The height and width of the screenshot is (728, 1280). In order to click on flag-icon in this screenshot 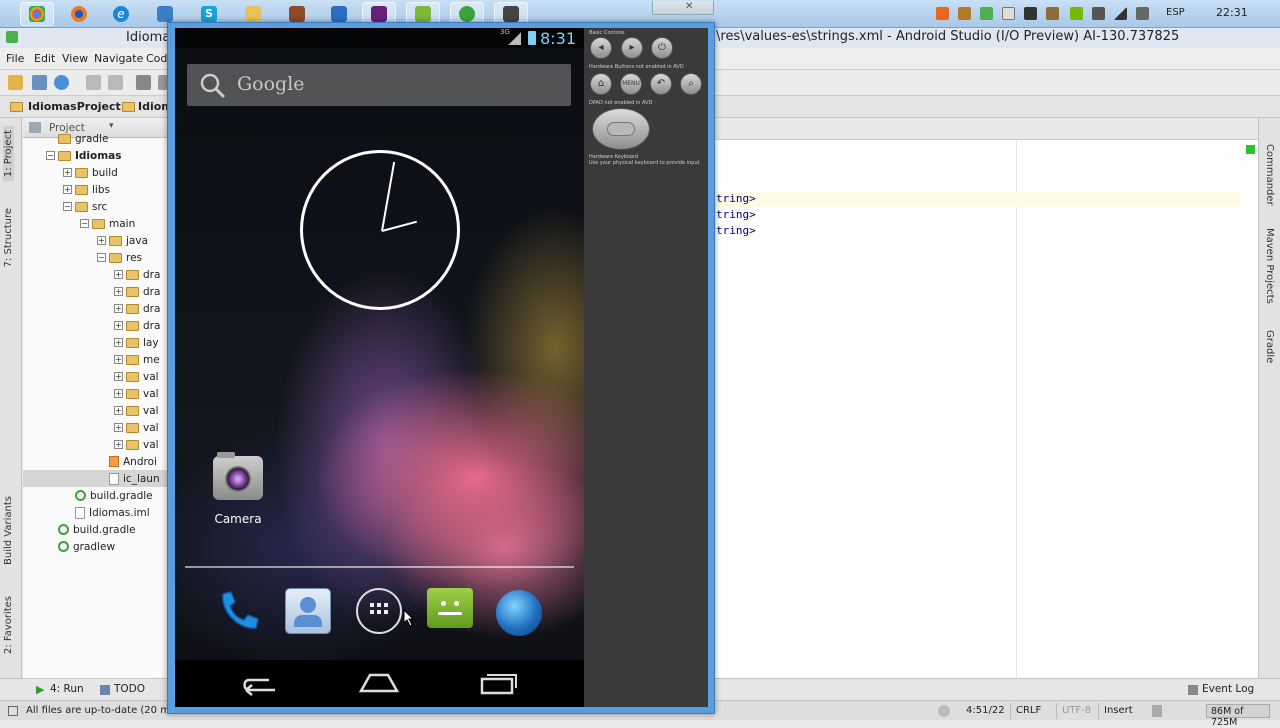, I will do `click(1098, 13)`.